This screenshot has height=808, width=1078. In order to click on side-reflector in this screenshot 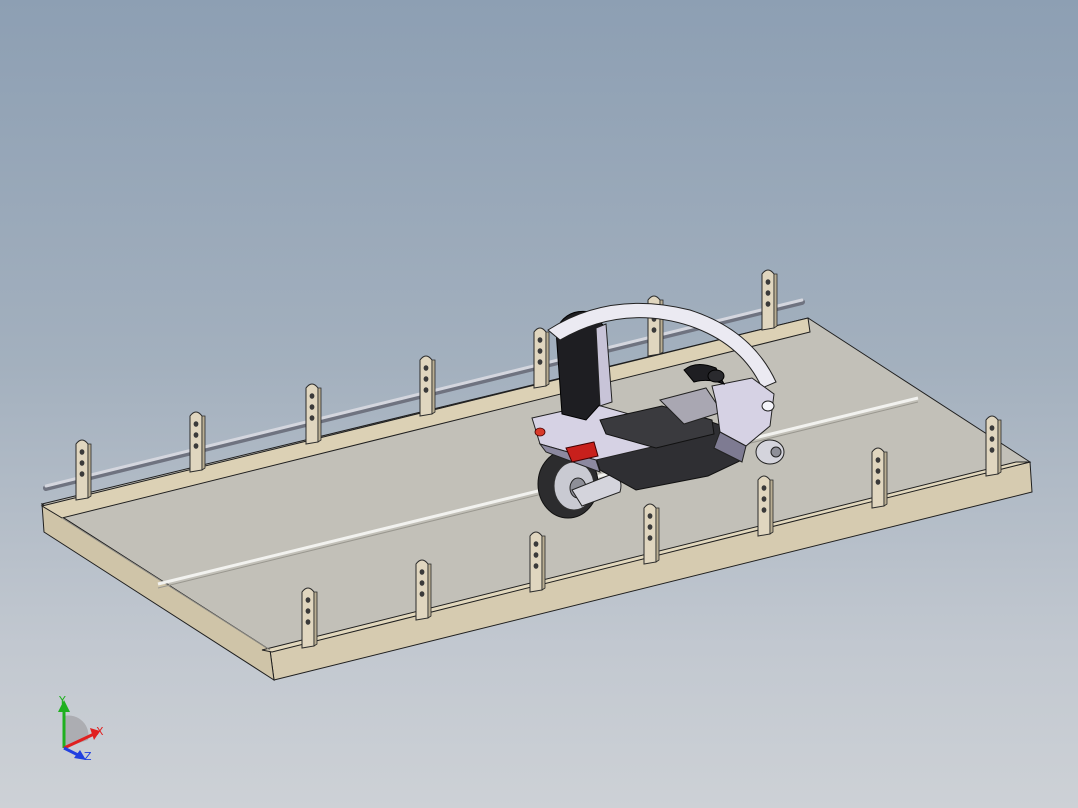, I will do `click(540, 432)`.